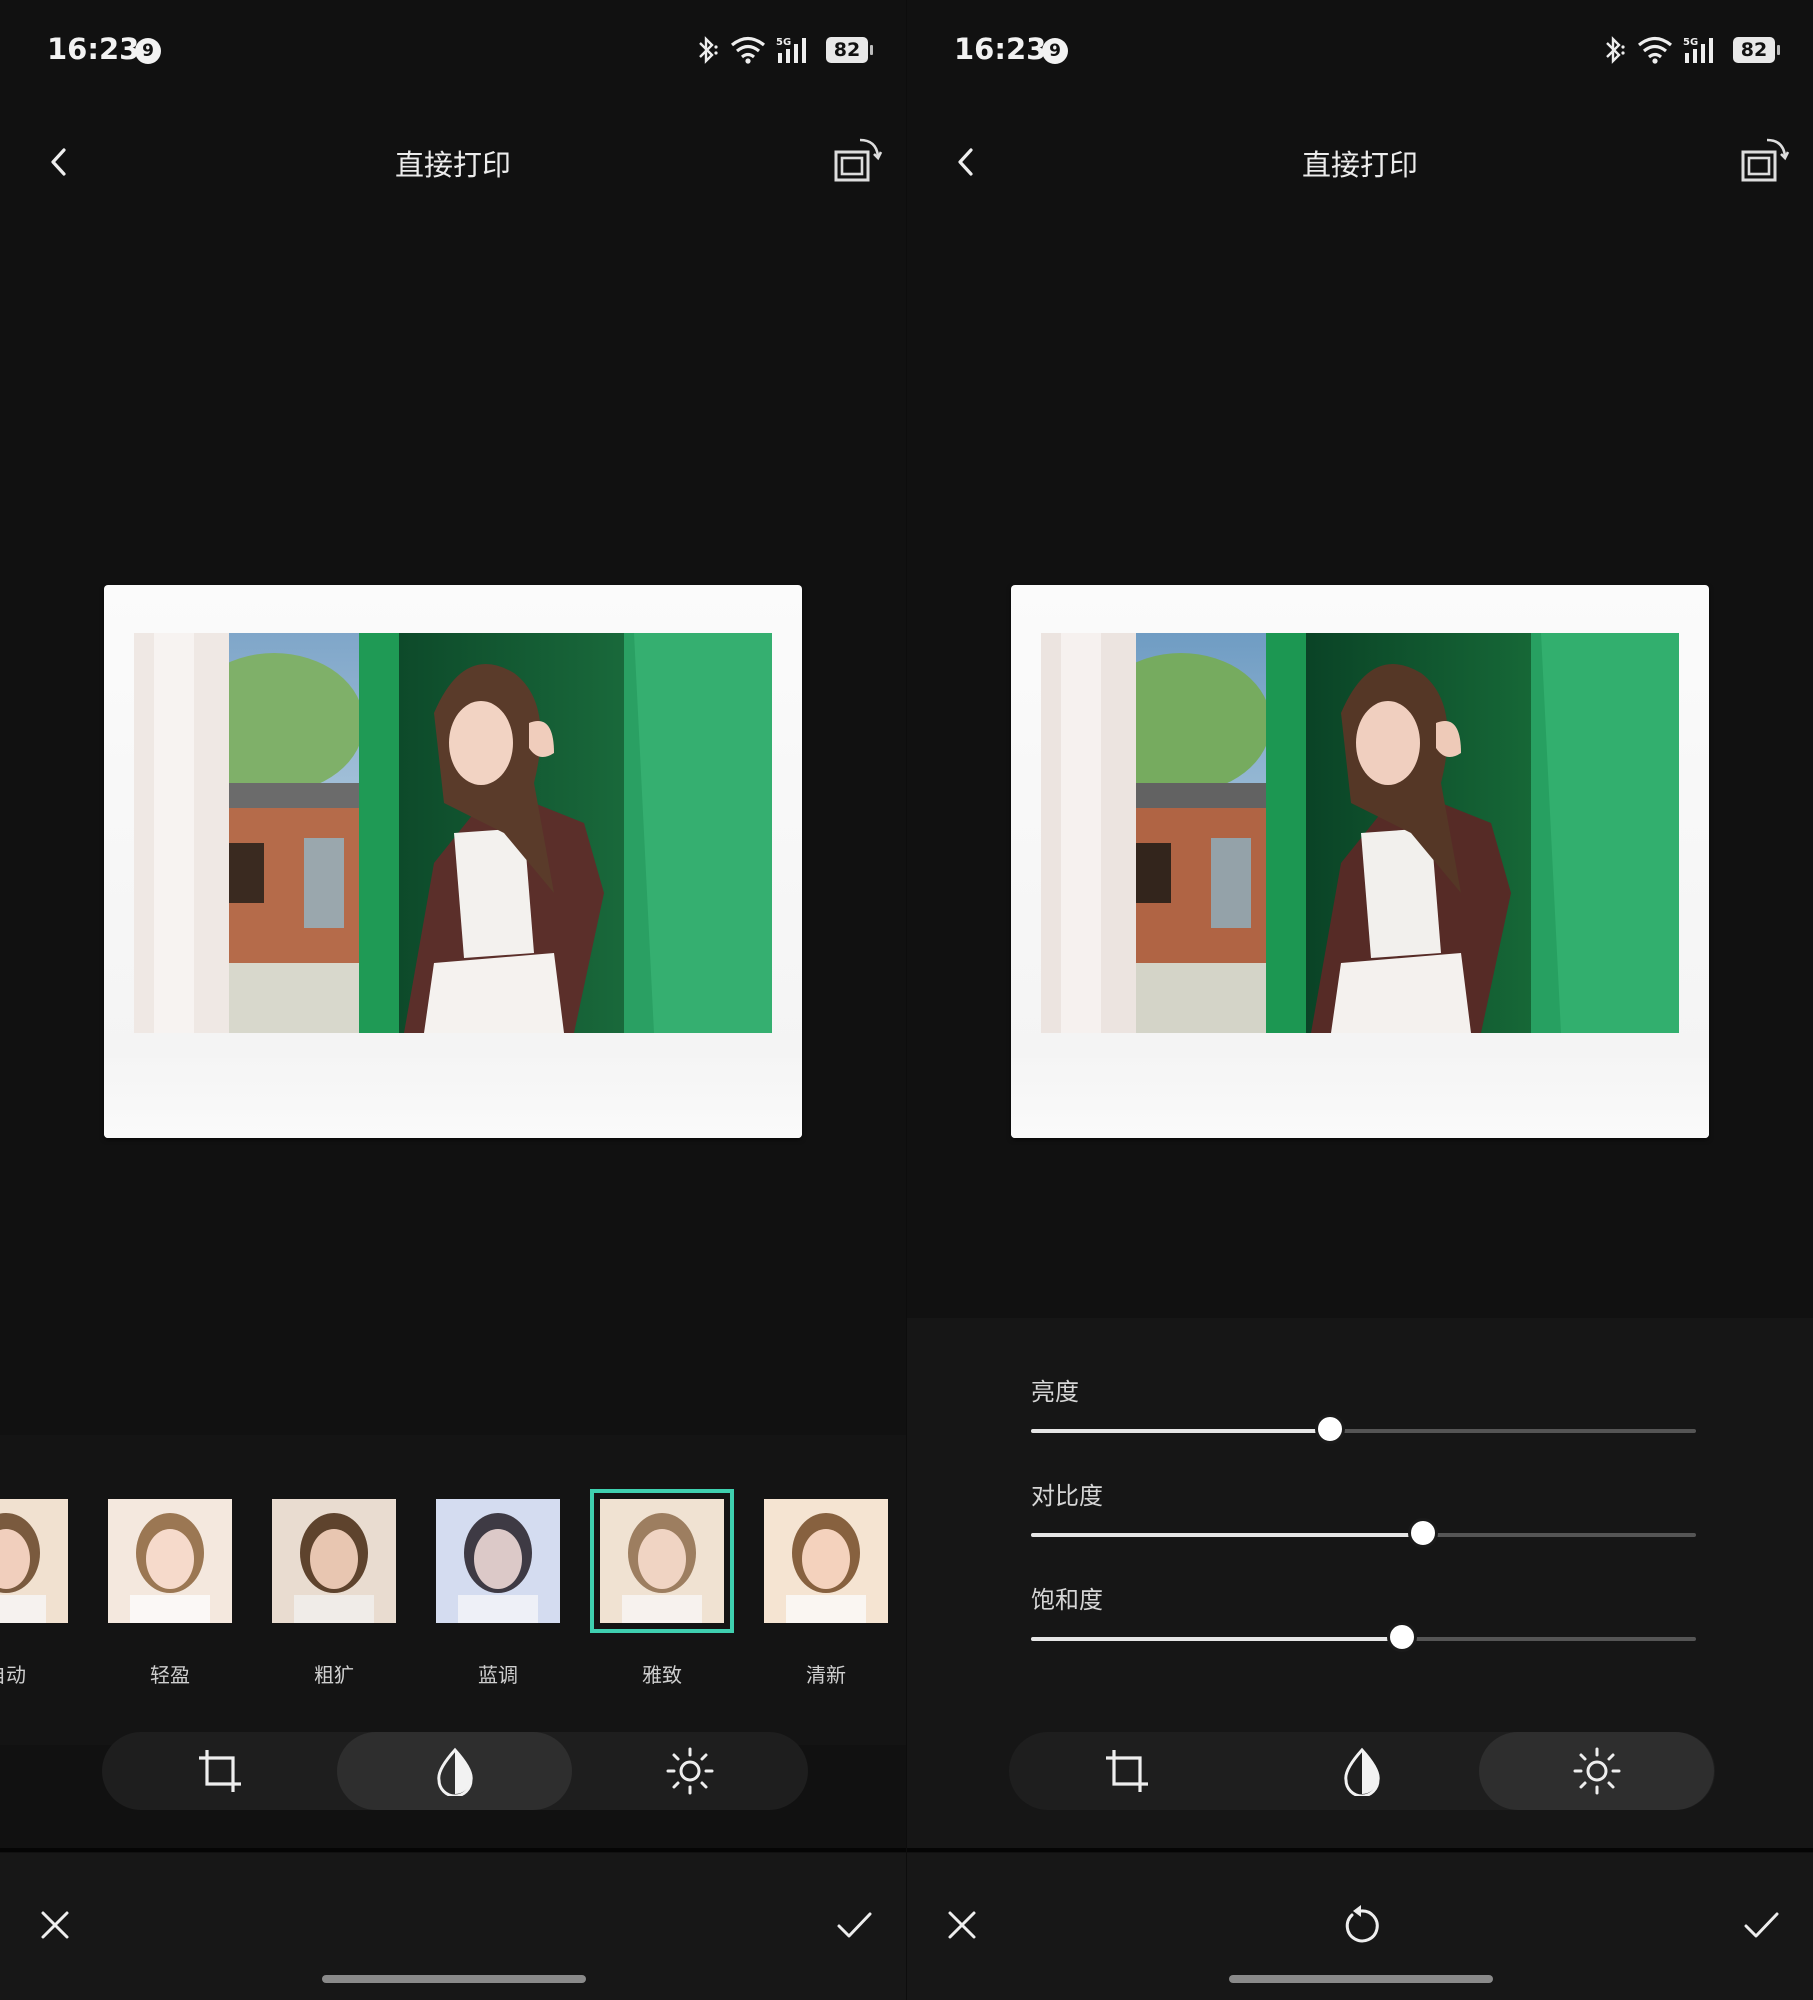  What do you see at coordinates (1363, 1512) in the screenshot?
I see `contrast-slider-group: 对比度` at bounding box center [1363, 1512].